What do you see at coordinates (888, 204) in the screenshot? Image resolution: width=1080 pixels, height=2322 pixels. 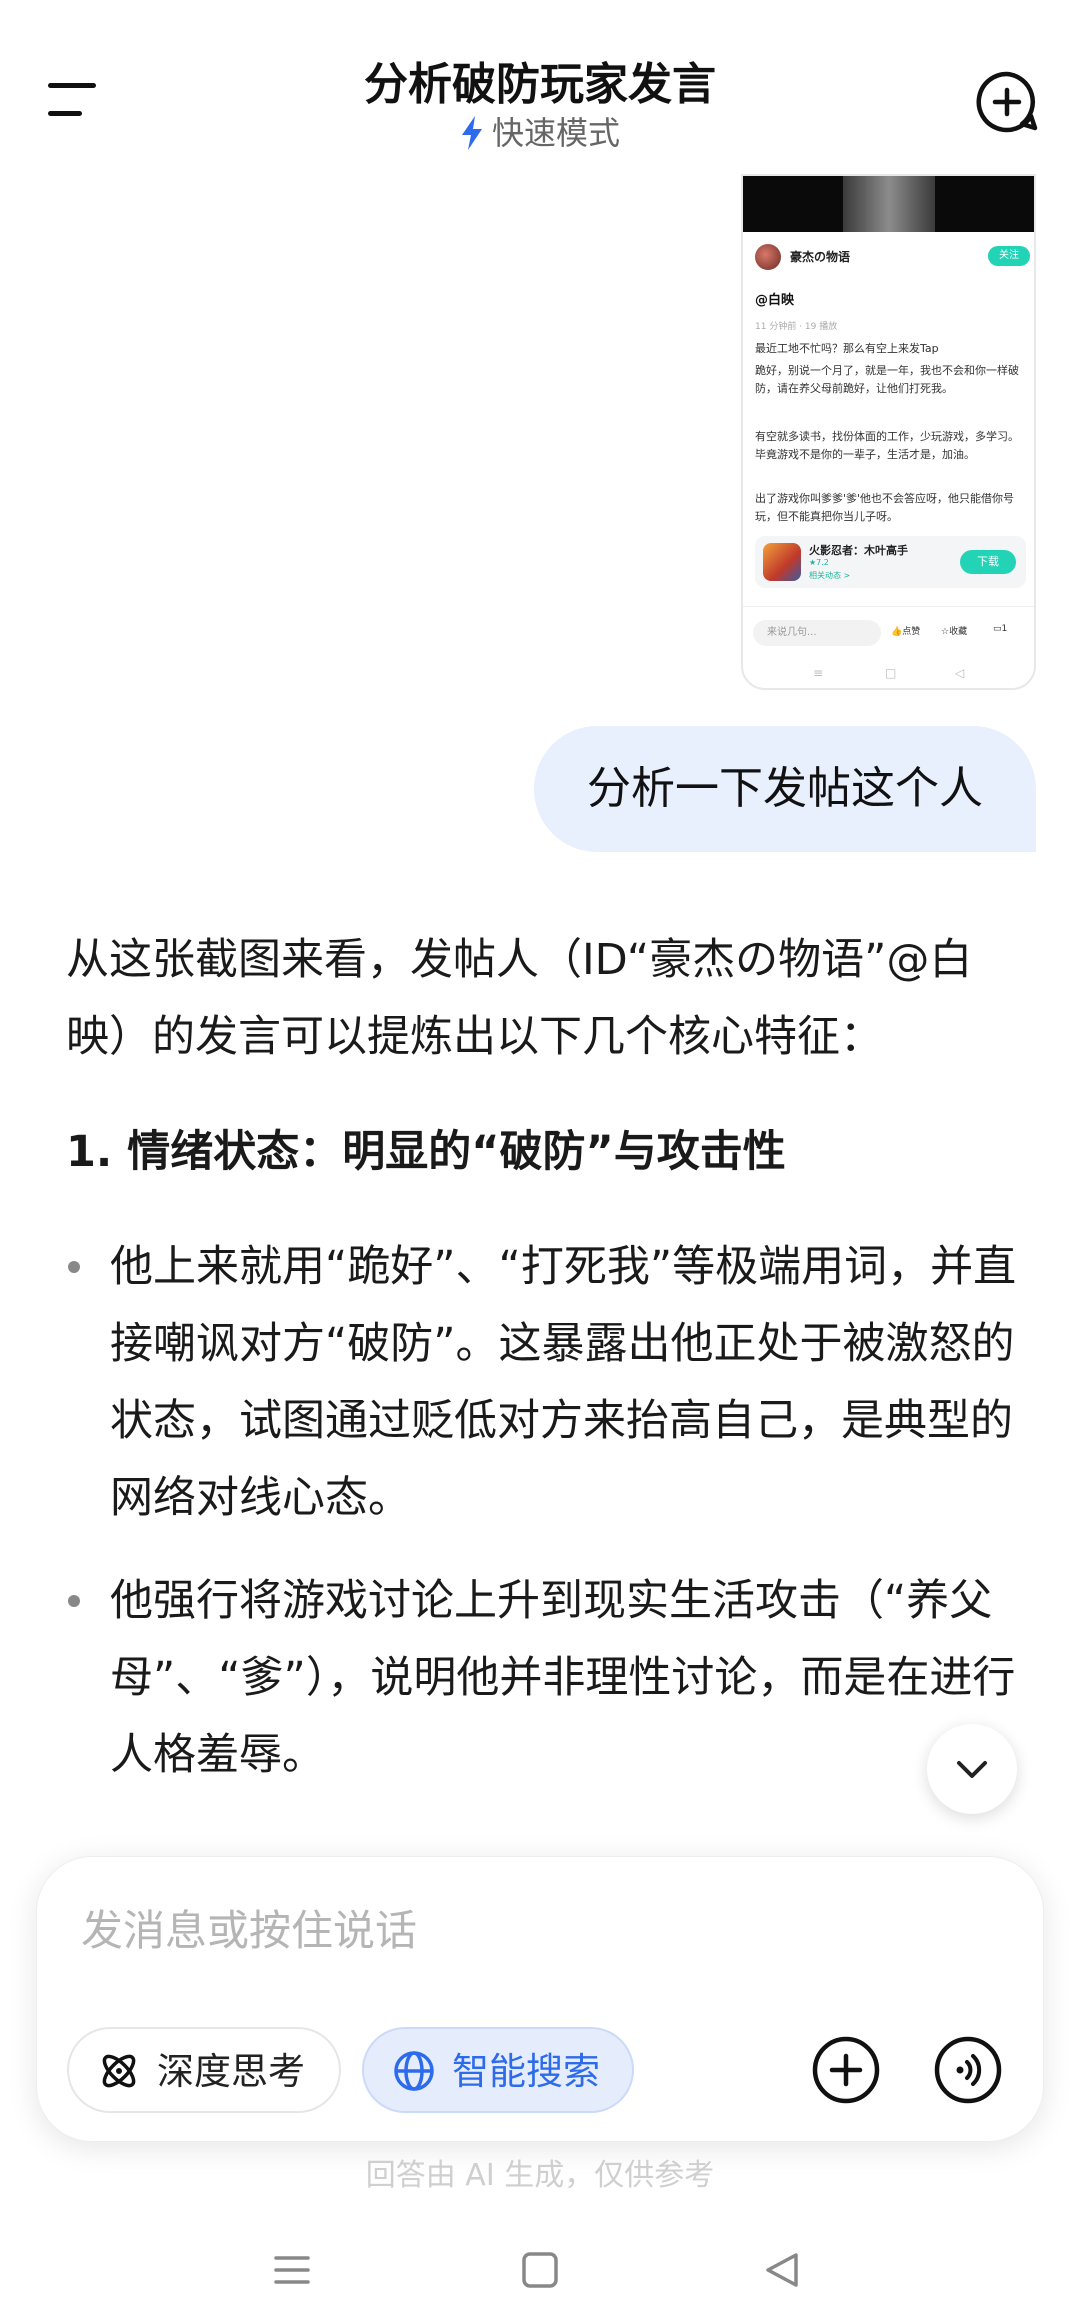 I see `post-photo` at bounding box center [888, 204].